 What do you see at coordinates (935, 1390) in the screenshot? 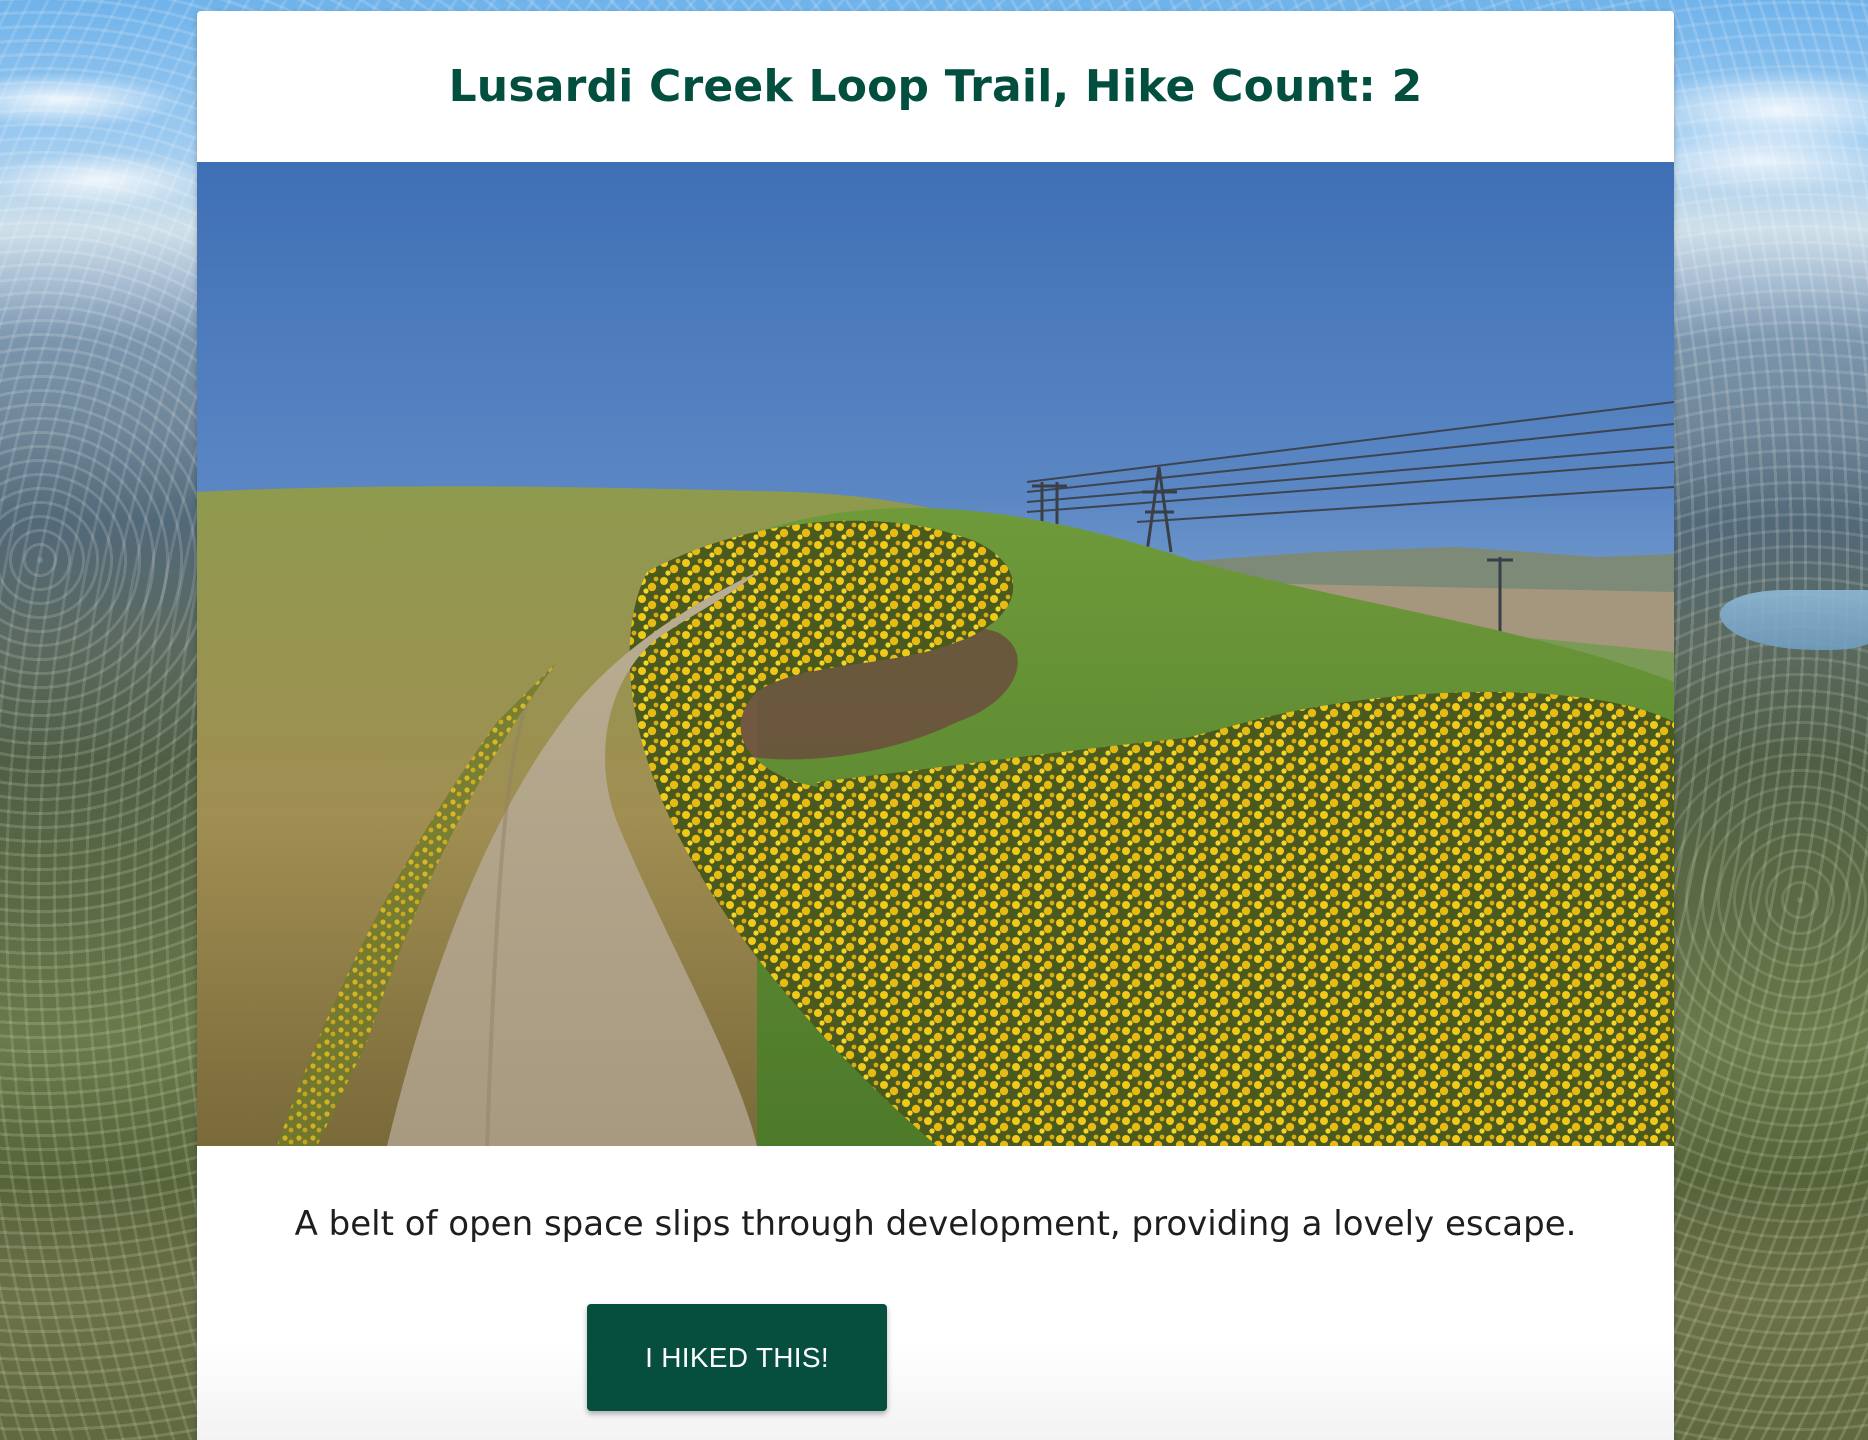
I see `card-bottom-fade` at bounding box center [935, 1390].